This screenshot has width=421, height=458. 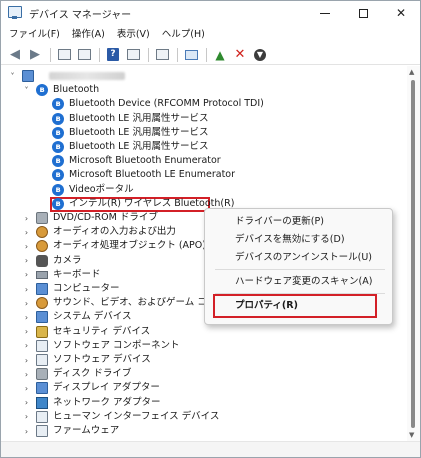 I want to click on vertical-scrollbar: ▲ ▼, so click(x=413, y=253).